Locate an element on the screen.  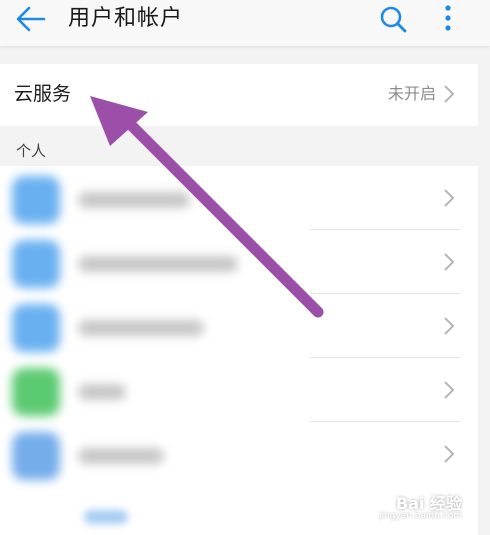
search-icon is located at coordinates (393, 19).